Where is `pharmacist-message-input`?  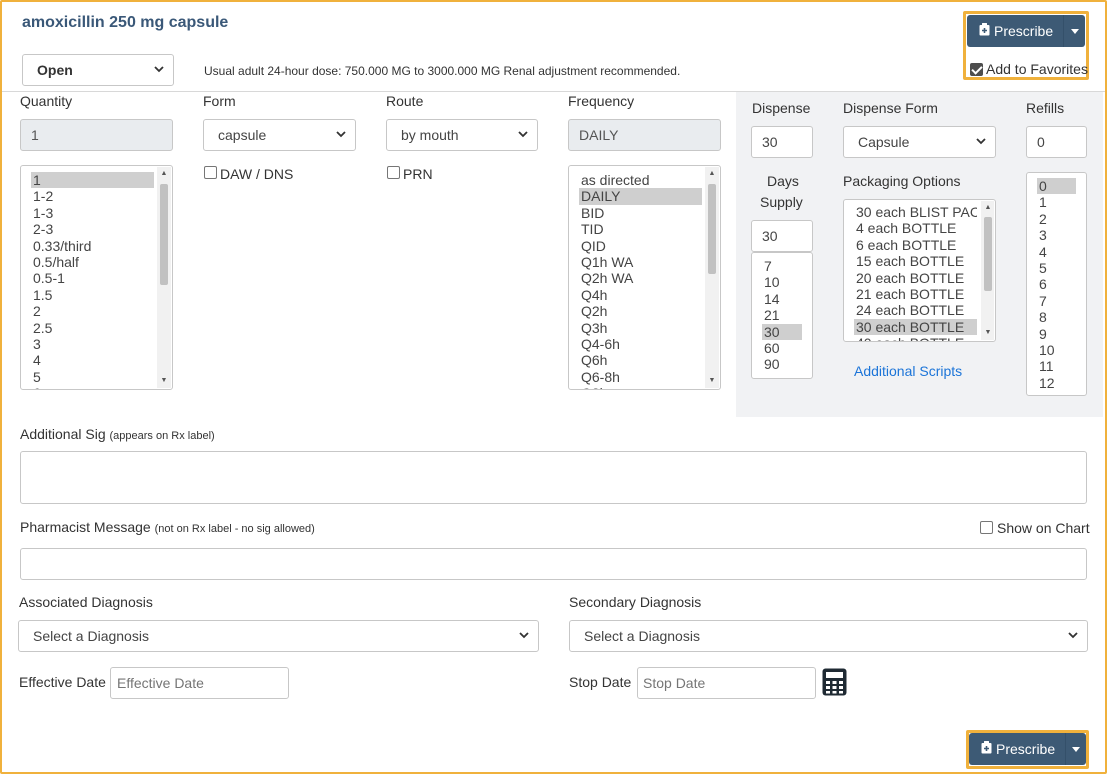
pharmacist-message-input is located at coordinates (553, 564).